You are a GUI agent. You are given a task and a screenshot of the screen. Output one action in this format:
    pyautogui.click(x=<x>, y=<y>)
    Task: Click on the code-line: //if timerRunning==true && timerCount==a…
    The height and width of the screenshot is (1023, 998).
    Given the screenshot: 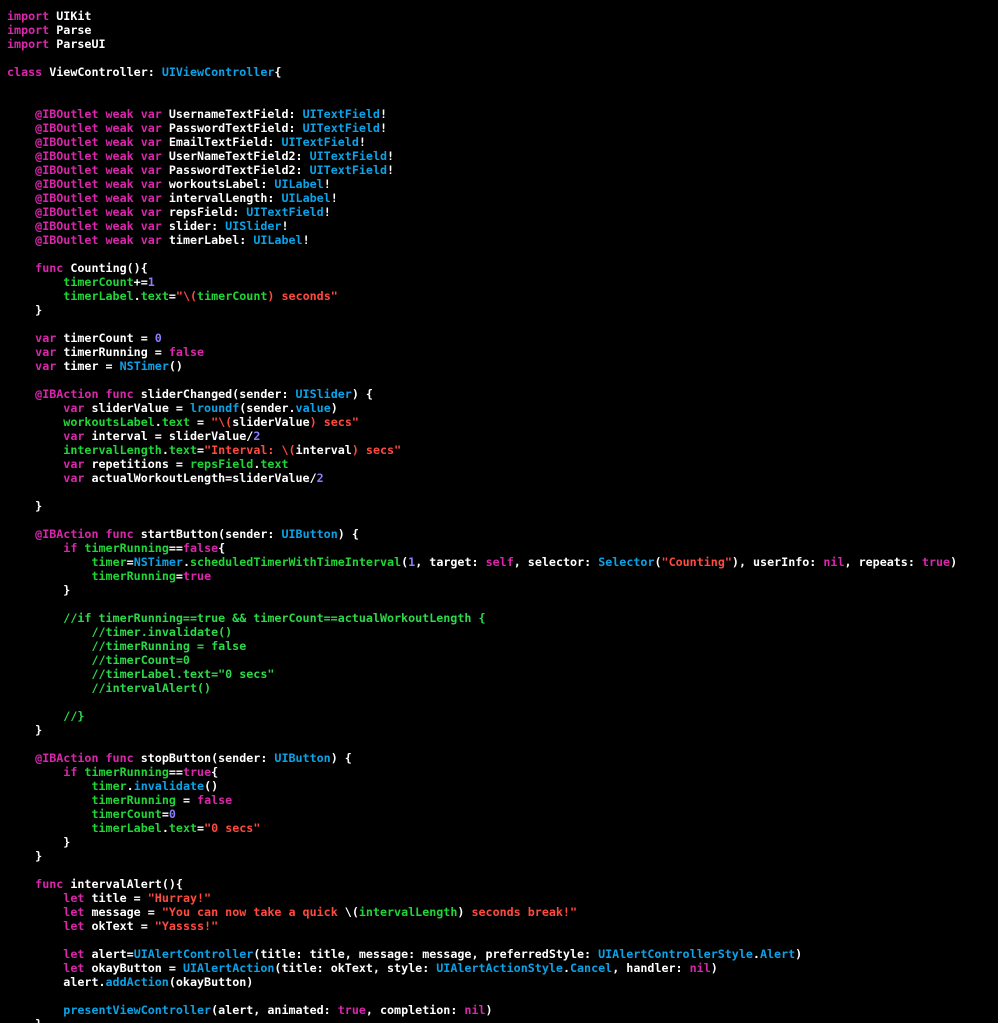 What is the action you would take?
    pyautogui.click(x=482, y=618)
    